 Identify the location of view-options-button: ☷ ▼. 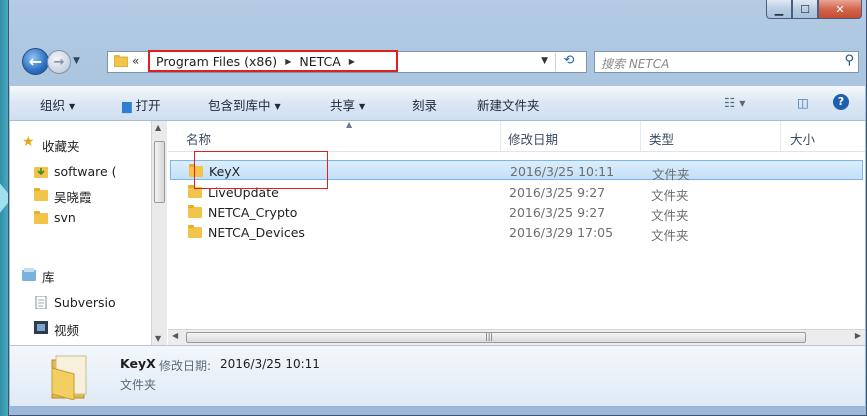
(734, 102).